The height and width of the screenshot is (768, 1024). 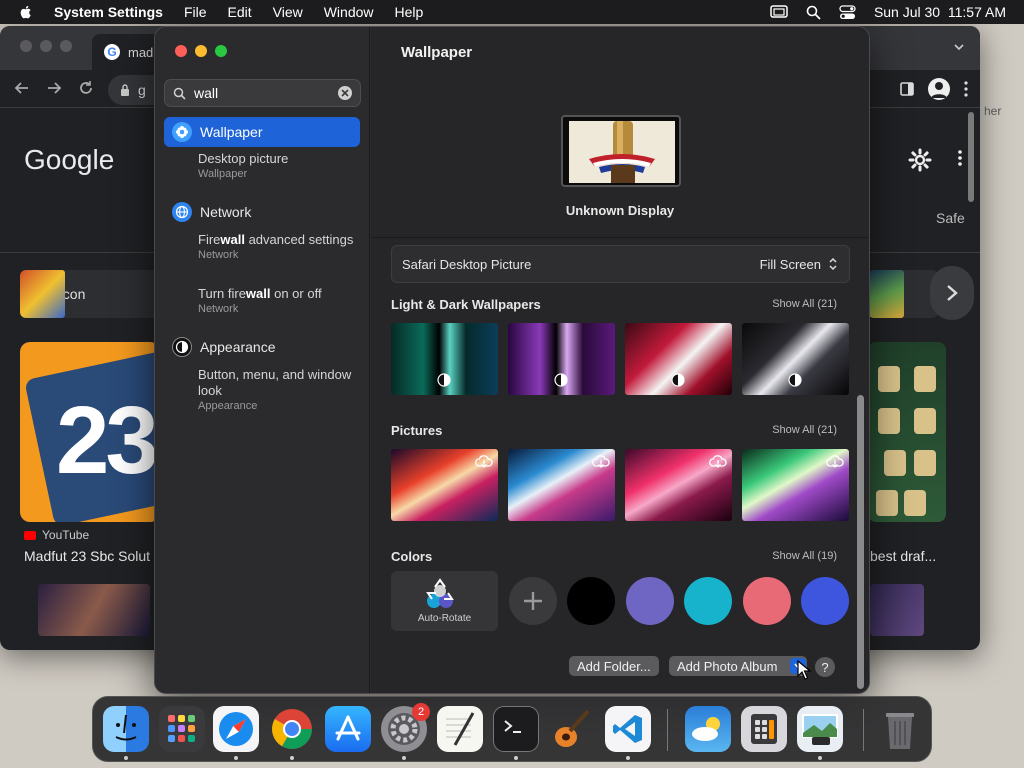 What do you see at coordinates (939, 89) in the screenshot?
I see `profile-avatar` at bounding box center [939, 89].